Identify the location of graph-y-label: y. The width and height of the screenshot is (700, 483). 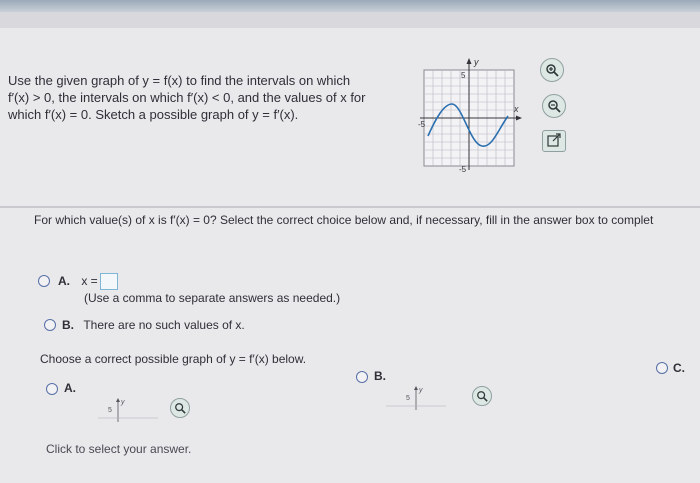
(476, 62).